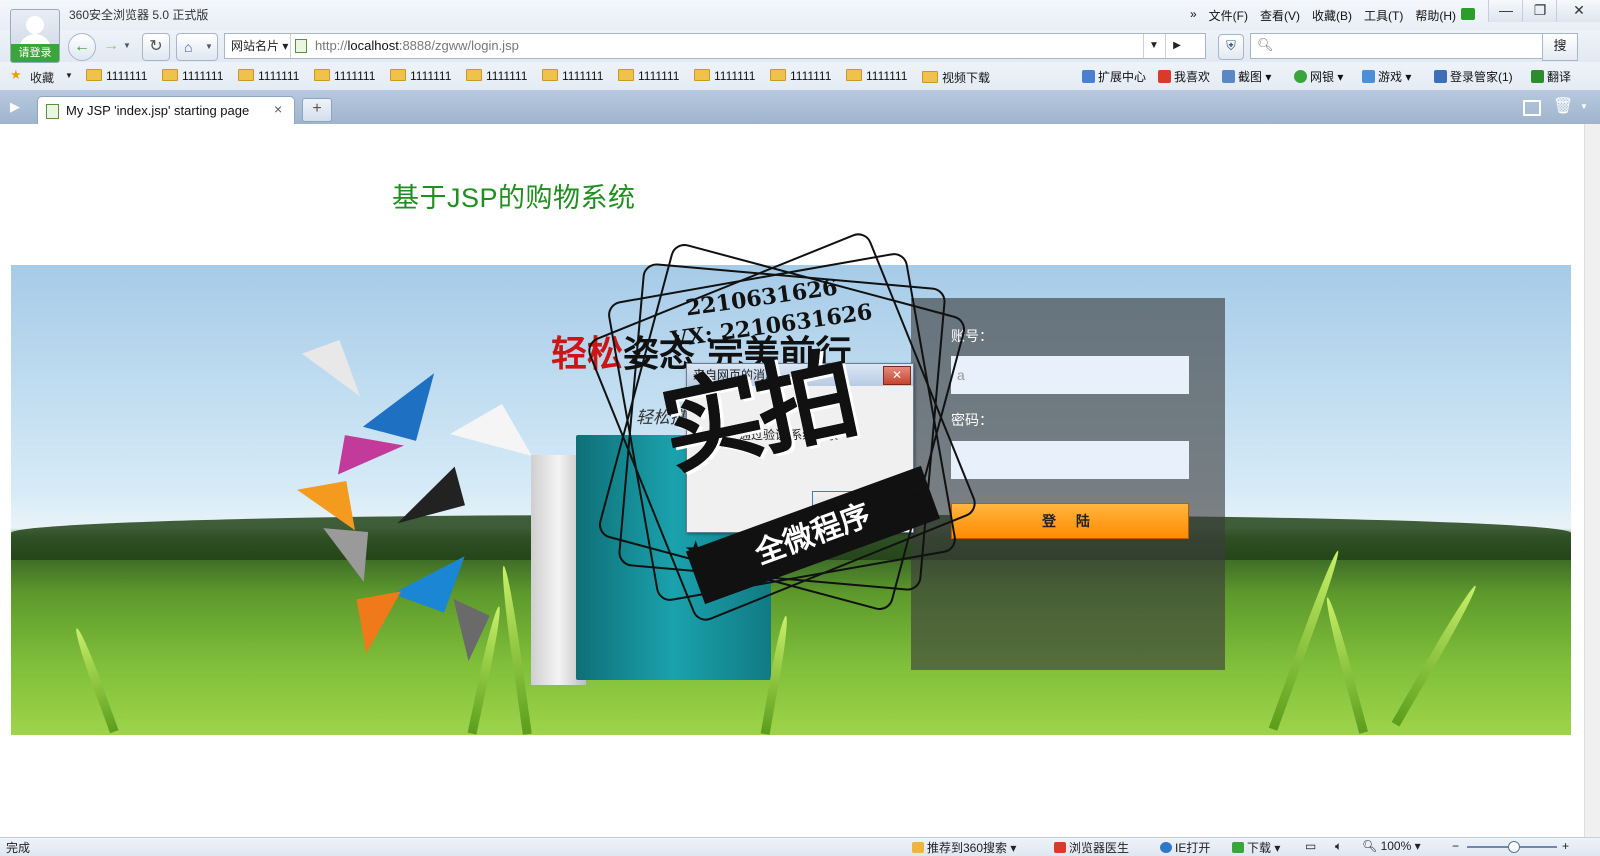 The height and width of the screenshot is (856, 1600). Describe the element at coordinates (956, 77) in the screenshot. I see `bookmark-item: 视频下载` at that location.